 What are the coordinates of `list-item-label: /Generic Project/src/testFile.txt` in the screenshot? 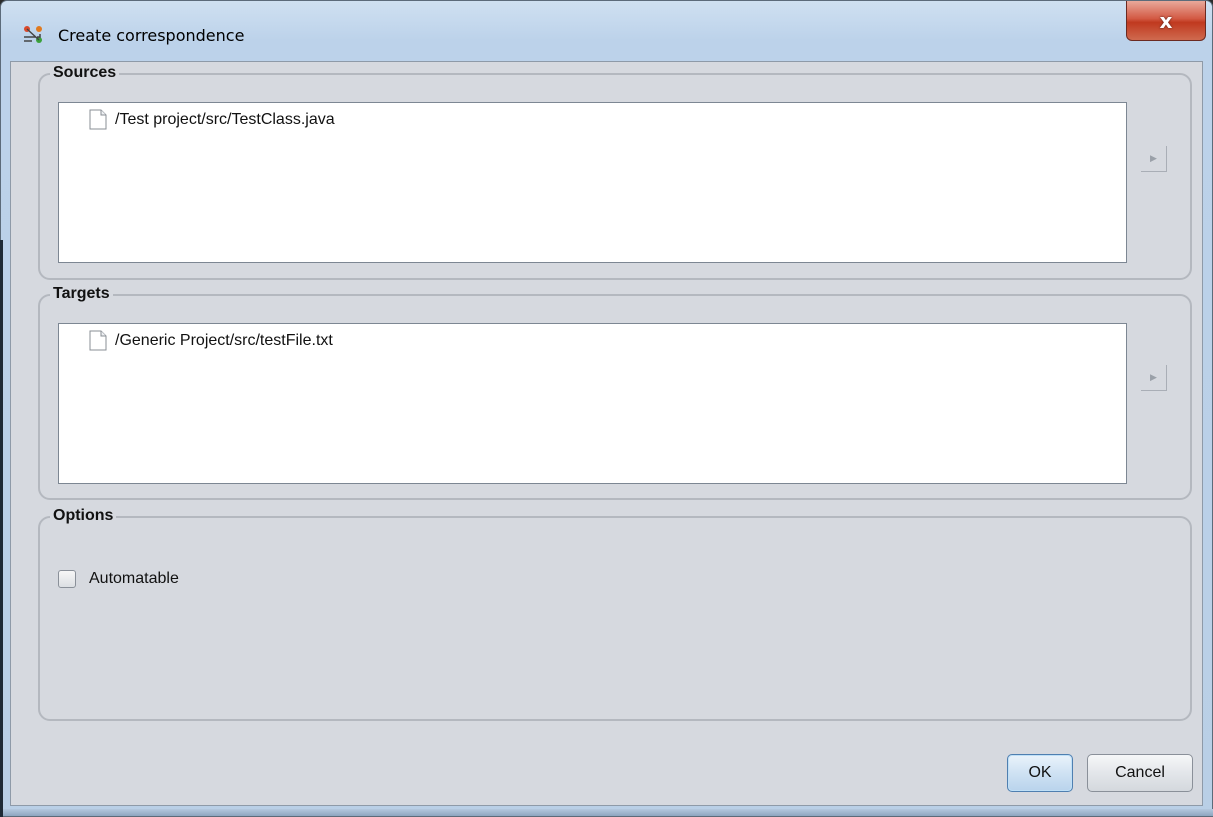 It's located at (224, 340).